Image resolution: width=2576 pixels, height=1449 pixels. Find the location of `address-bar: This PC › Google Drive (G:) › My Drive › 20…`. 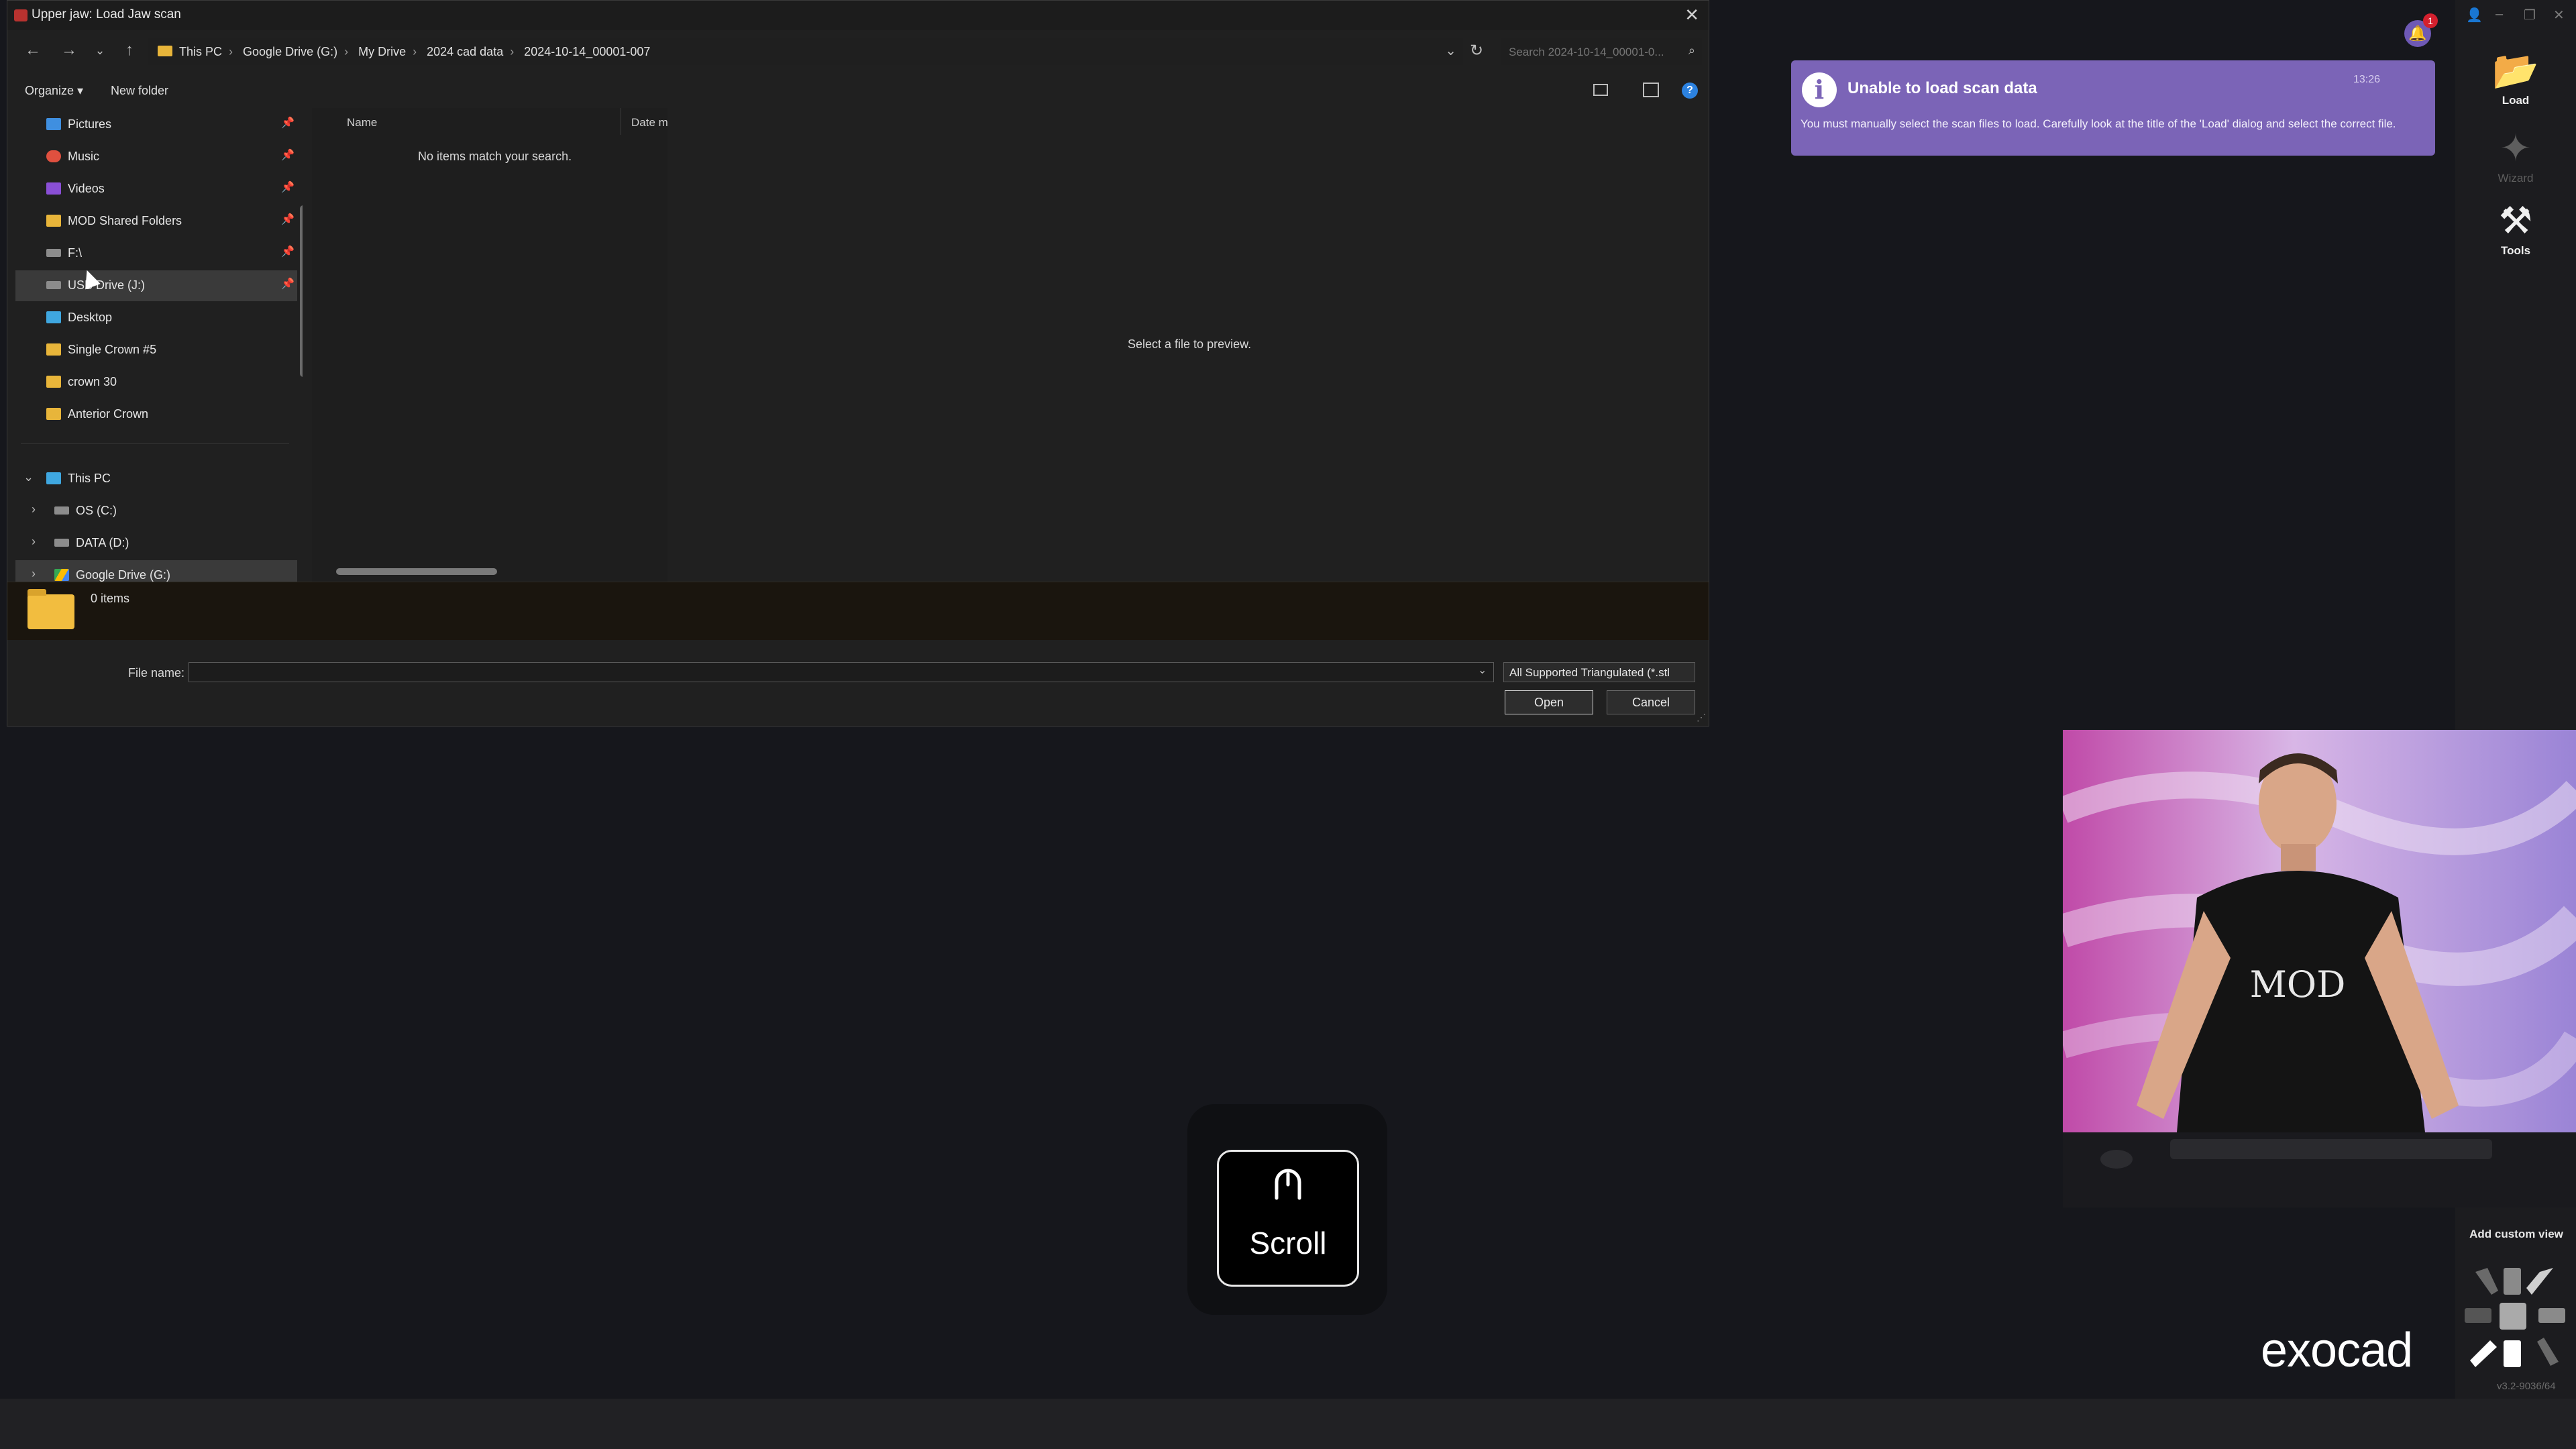

address-bar: This PC › Google Drive (G:) › My Drive › 20… is located at coordinates (805, 51).